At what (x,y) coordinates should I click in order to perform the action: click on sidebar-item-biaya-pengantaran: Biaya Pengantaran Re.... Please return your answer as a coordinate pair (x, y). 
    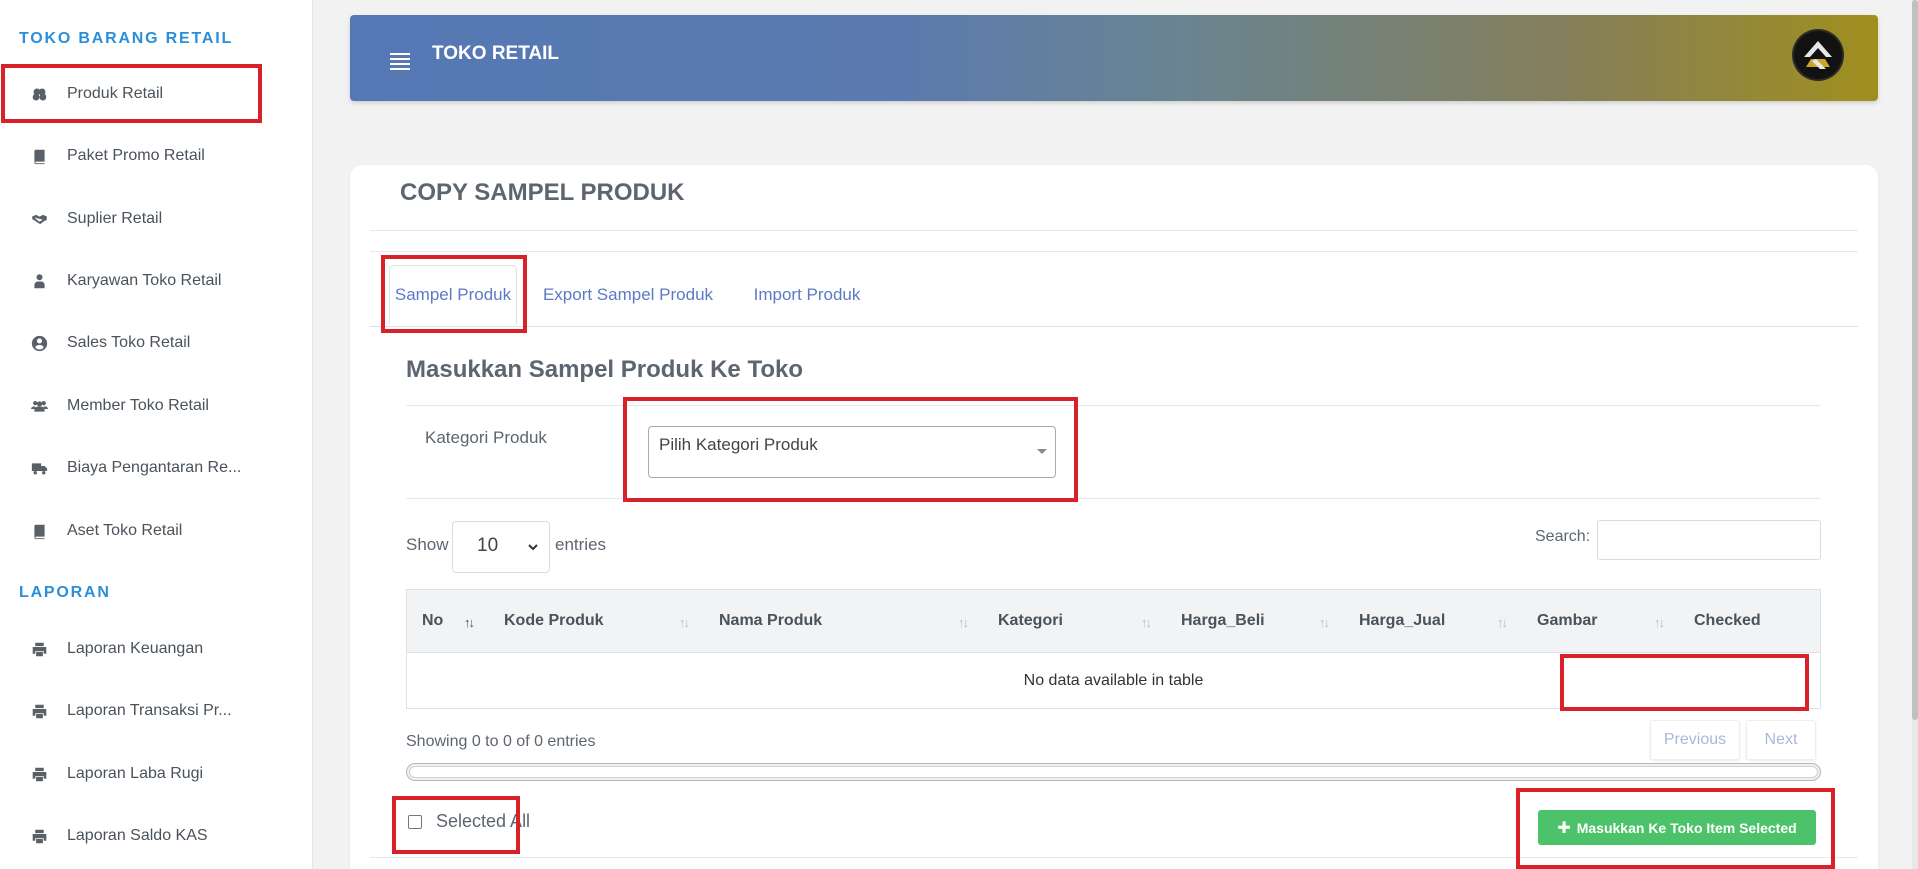
    Looking at the image, I should click on (156, 468).